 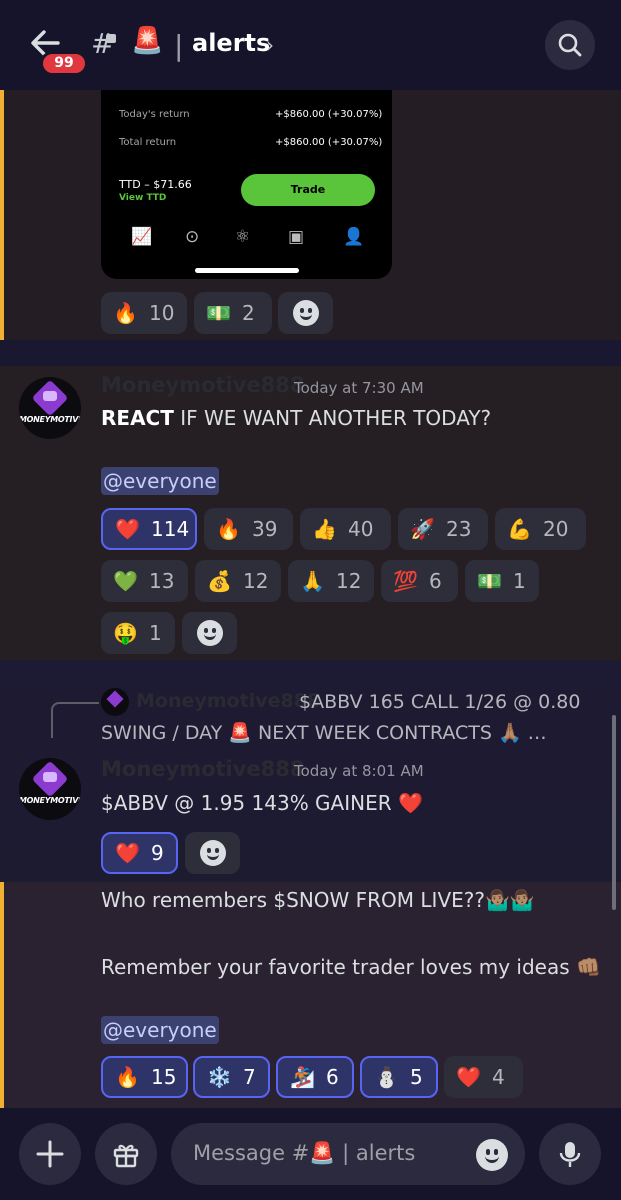 I want to click on reply-avatar, so click(x=115, y=702).